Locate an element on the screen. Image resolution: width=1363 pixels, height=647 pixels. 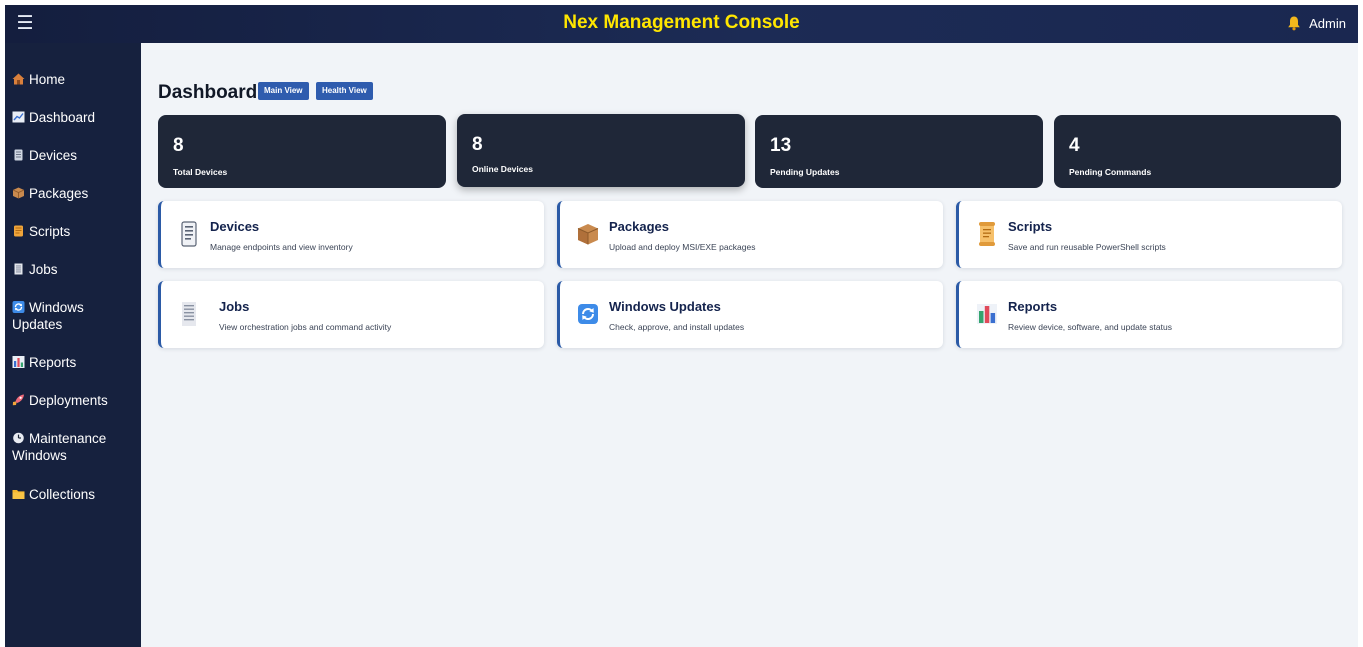
clock-icon is located at coordinates (18, 437).